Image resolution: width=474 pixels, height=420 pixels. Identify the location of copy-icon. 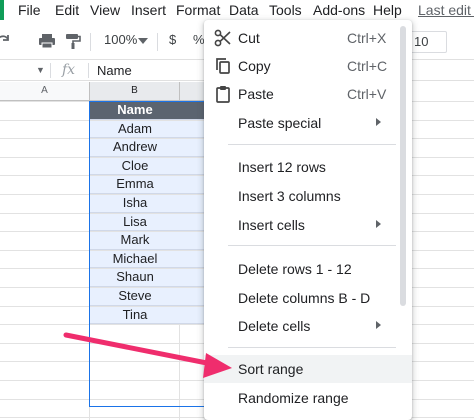
(223, 66).